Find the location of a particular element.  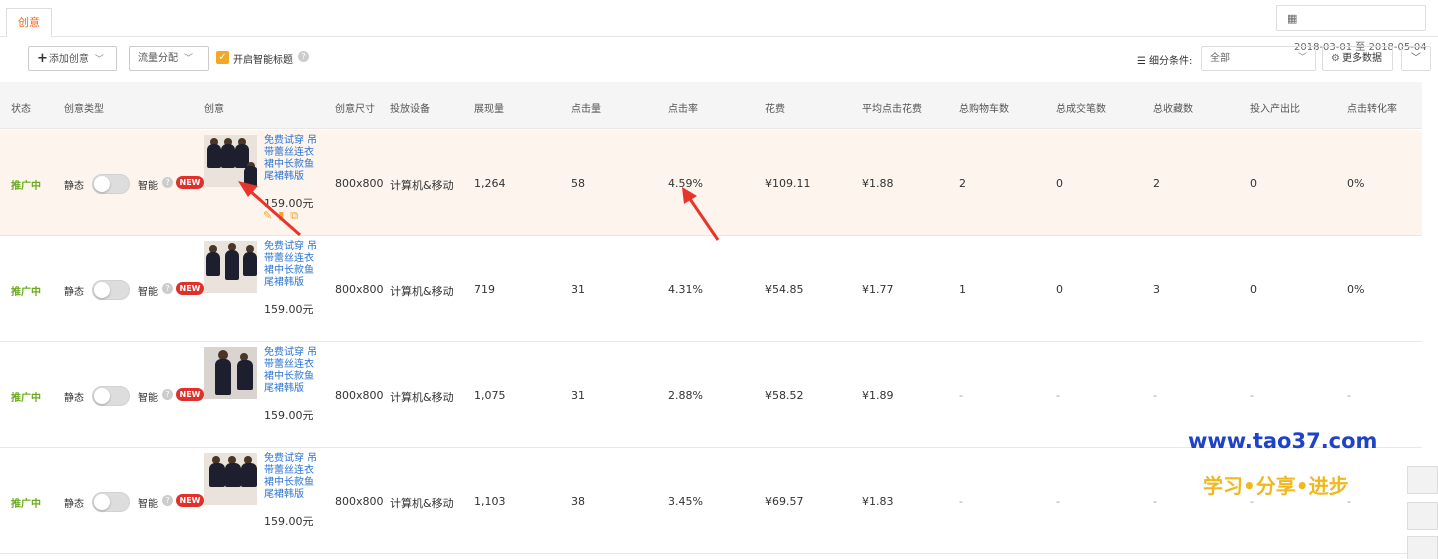

watermark-url: www.tao37.com is located at coordinates (1283, 441).